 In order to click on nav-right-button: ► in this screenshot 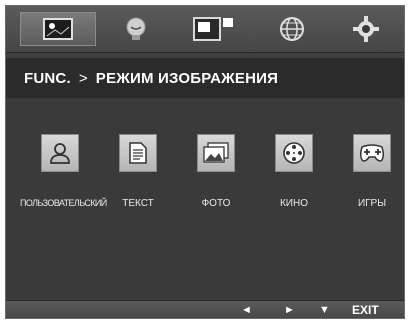, I will do `click(289, 310)`.